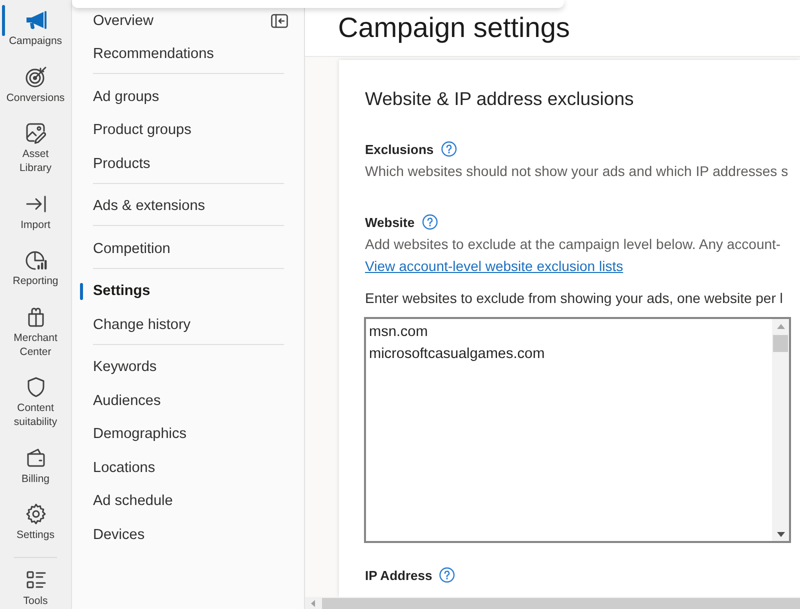 The width and height of the screenshot is (800, 609). What do you see at coordinates (181, 163) in the screenshot?
I see `nav-item: Products` at bounding box center [181, 163].